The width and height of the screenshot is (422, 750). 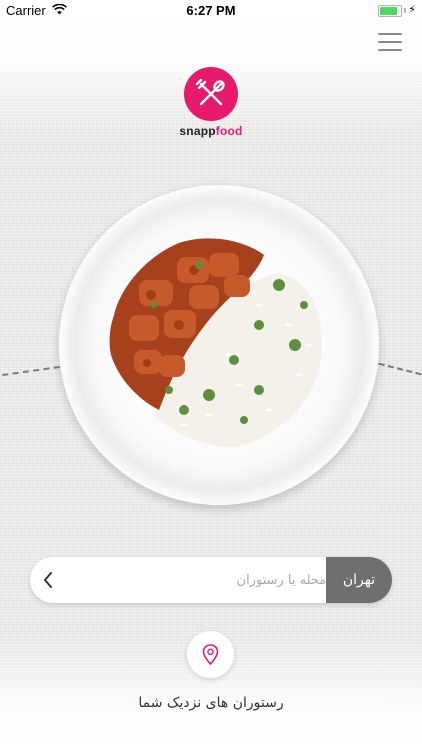 What do you see at coordinates (405, 10) in the screenshot?
I see `battery-tip` at bounding box center [405, 10].